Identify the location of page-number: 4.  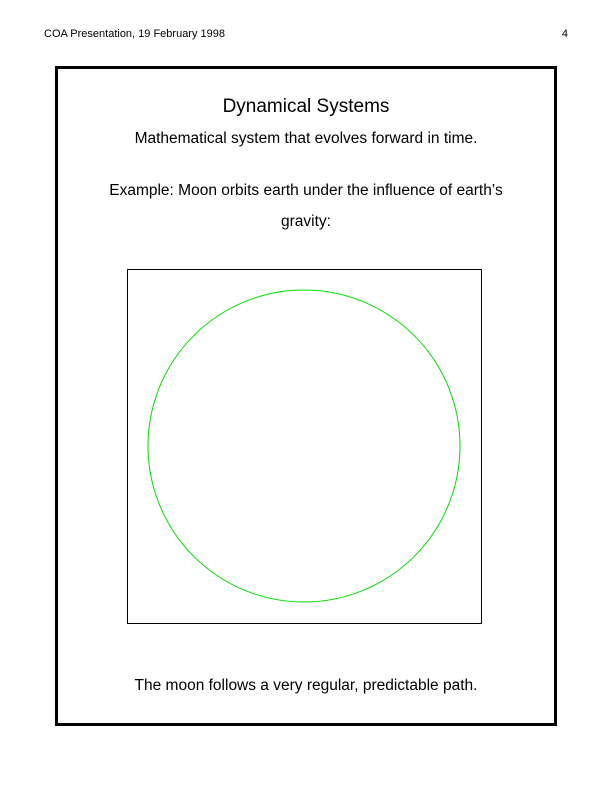
(564, 34).